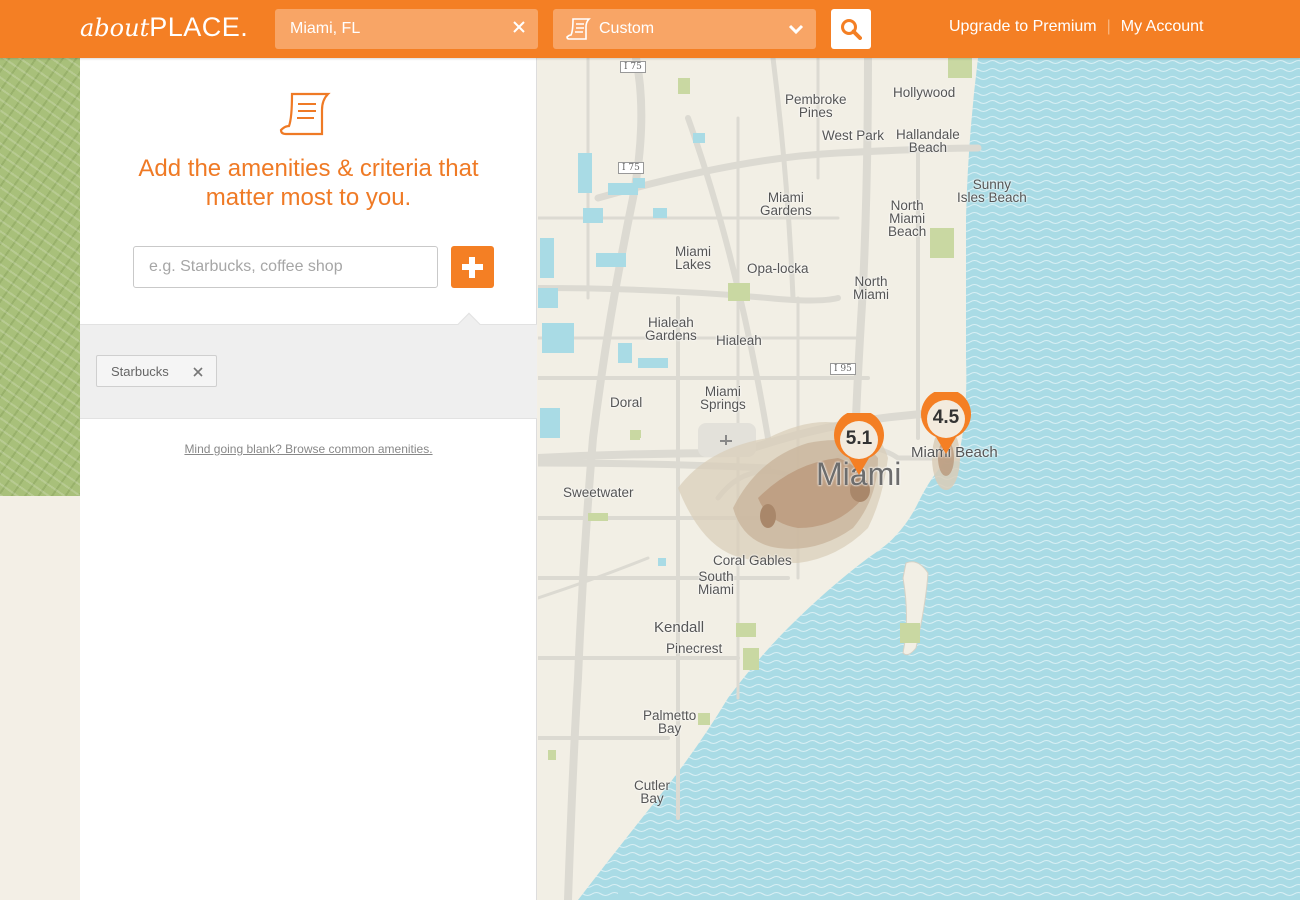  I want to click on map-label-miami-gardens: Miami Gardens, so click(786, 204).